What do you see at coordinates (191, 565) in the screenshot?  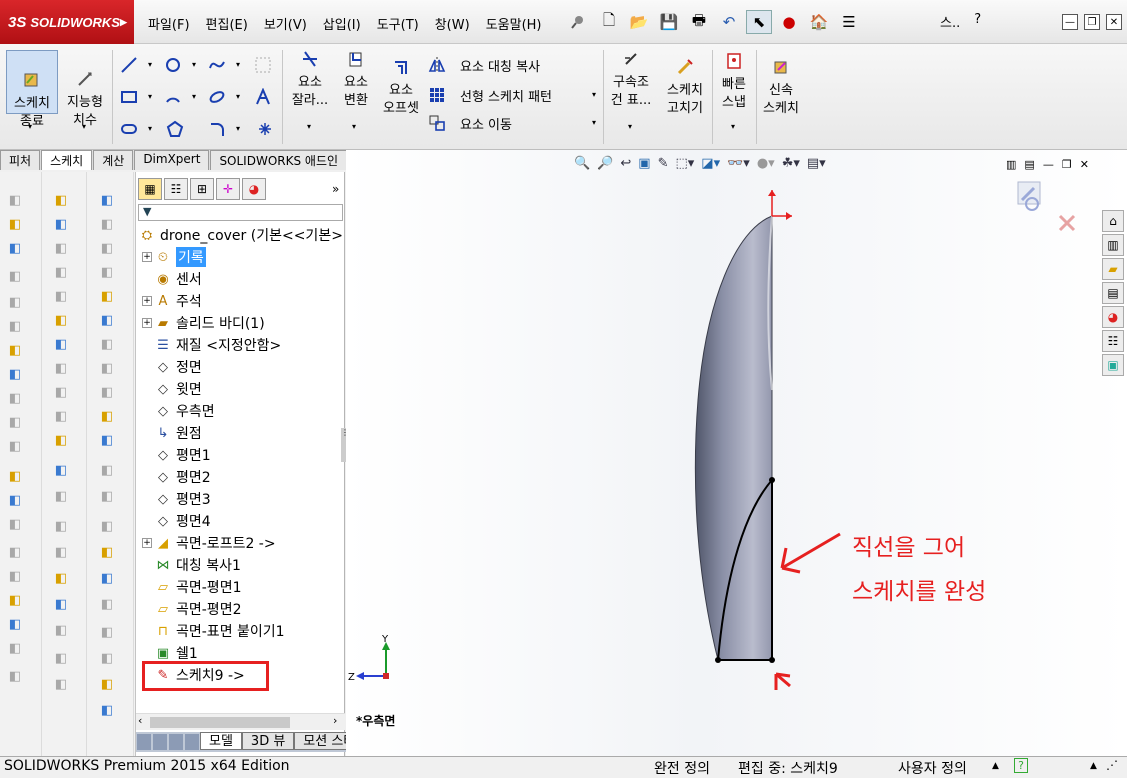 I see `tree-item: ⋈ 대칭 복사1` at bounding box center [191, 565].